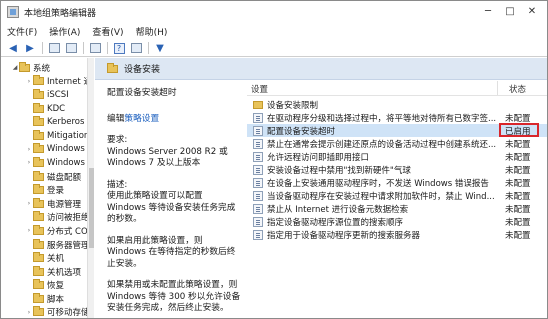 Image resolution: width=548 pixels, height=319 pixels. Describe the element at coordinates (510, 11) in the screenshot. I see `maximize-button: □` at that location.